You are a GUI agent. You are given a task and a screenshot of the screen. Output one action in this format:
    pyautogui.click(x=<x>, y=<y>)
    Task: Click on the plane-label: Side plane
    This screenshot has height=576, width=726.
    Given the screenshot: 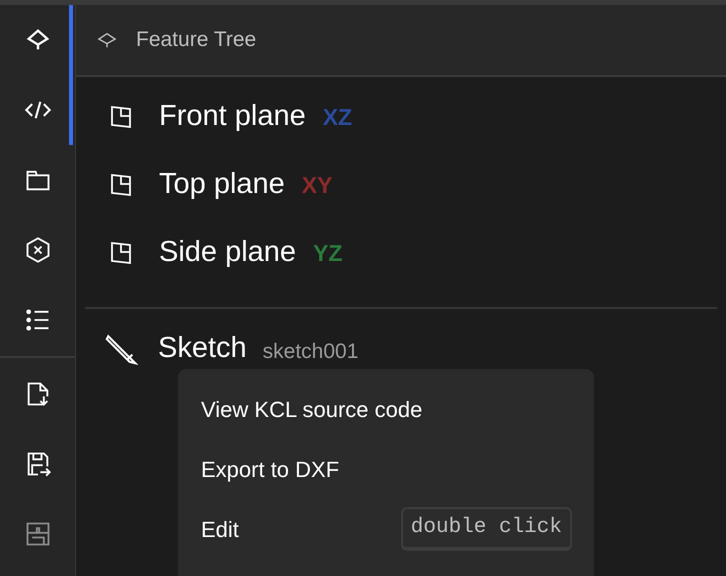 What is the action you would take?
    pyautogui.click(x=227, y=253)
    